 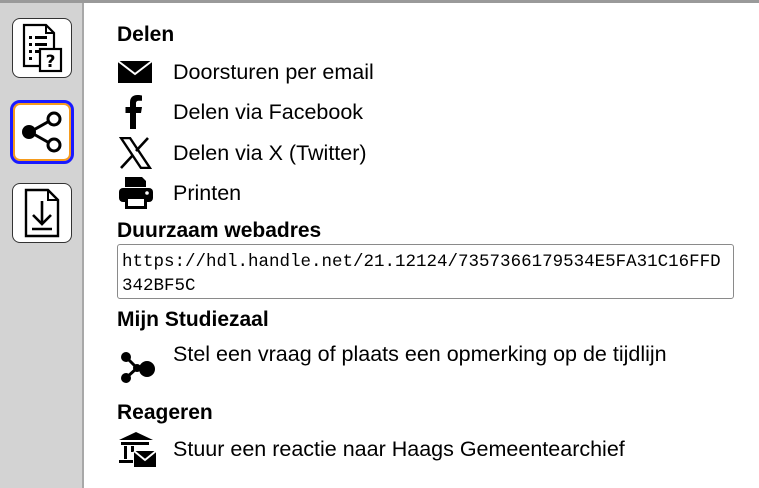 I want to click on download-icon, so click(x=42, y=213).